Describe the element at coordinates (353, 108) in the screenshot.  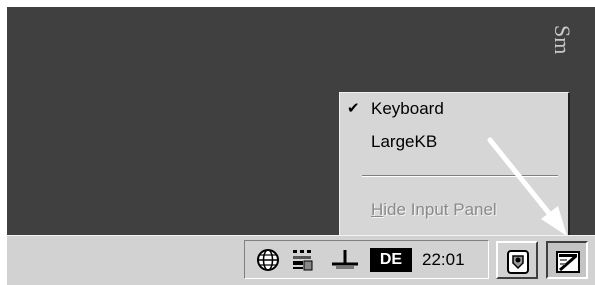
I see `checkmark-icon: ✔` at that location.